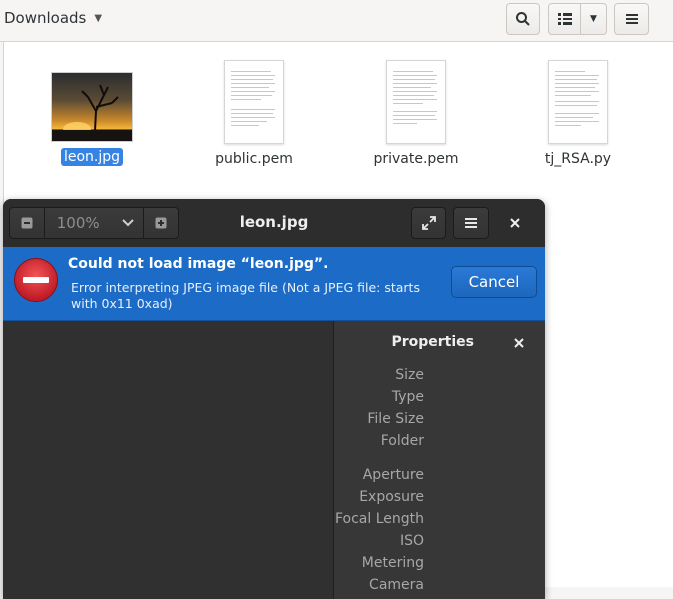 The height and width of the screenshot is (599, 673). What do you see at coordinates (432, 342) in the screenshot?
I see `properties-title: Properties` at bounding box center [432, 342].